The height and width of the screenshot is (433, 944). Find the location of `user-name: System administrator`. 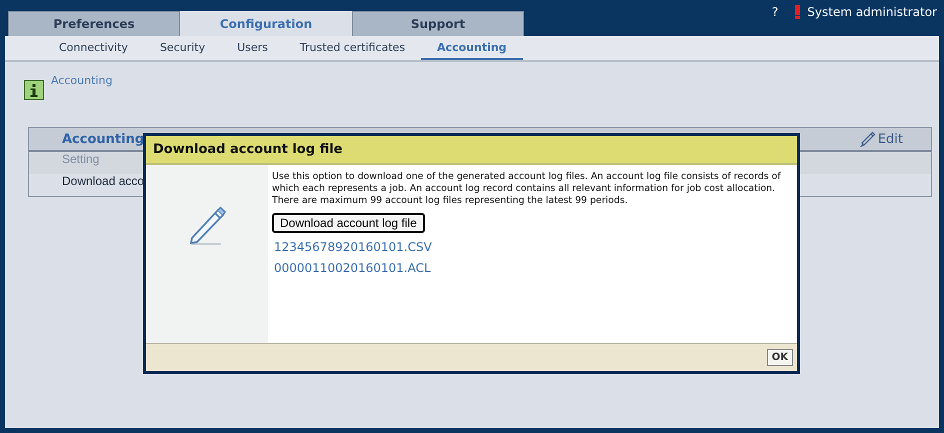

user-name: System administrator is located at coordinates (872, 12).